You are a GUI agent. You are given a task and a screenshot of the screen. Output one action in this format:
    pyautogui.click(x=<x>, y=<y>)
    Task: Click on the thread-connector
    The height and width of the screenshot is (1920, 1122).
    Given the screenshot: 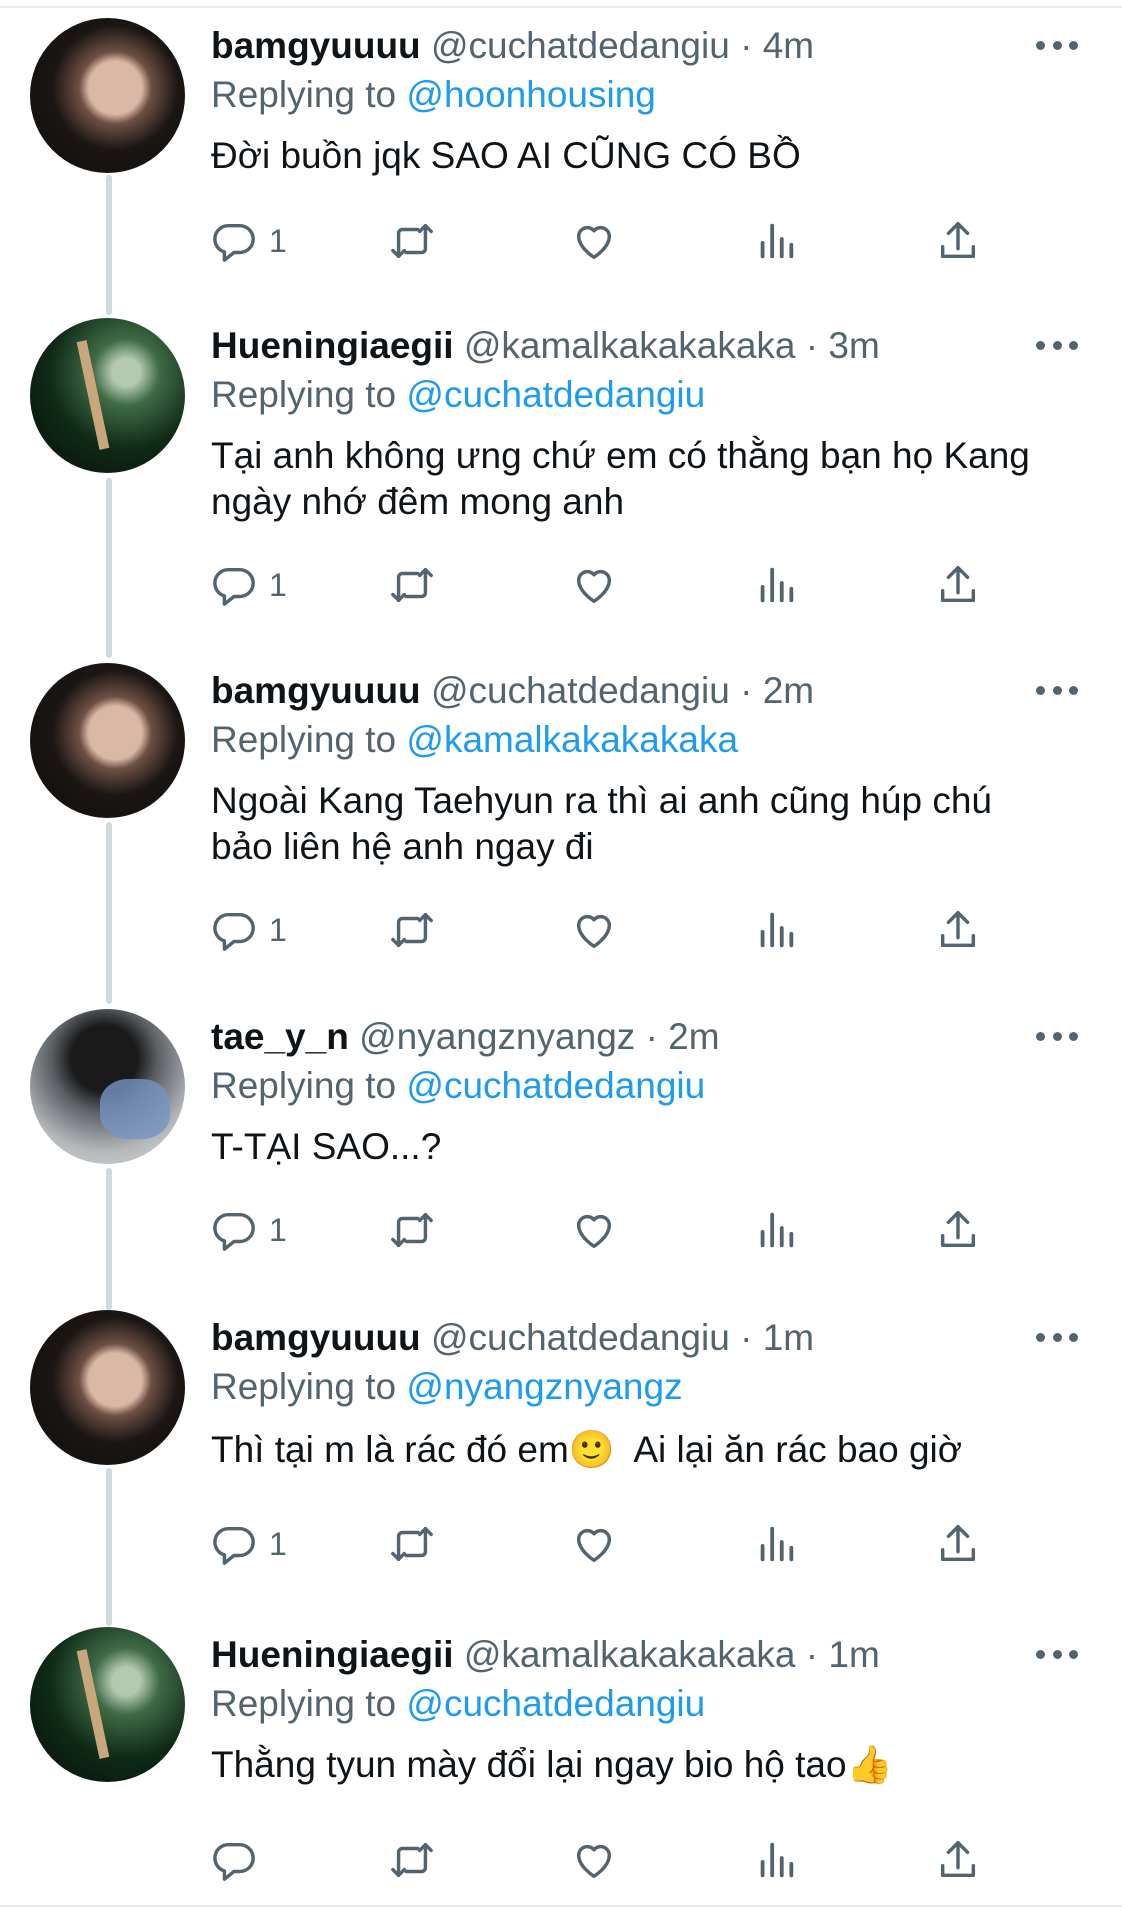 What is the action you would take?
    pyautogui.click(x=109, y=568)
    